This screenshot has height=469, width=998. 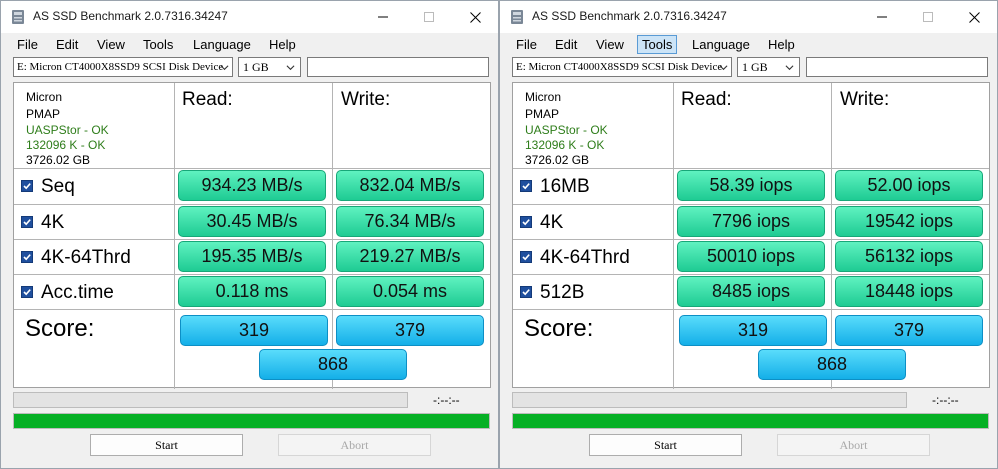 I want to click on score-total: 868, so click(x=832, y=364).